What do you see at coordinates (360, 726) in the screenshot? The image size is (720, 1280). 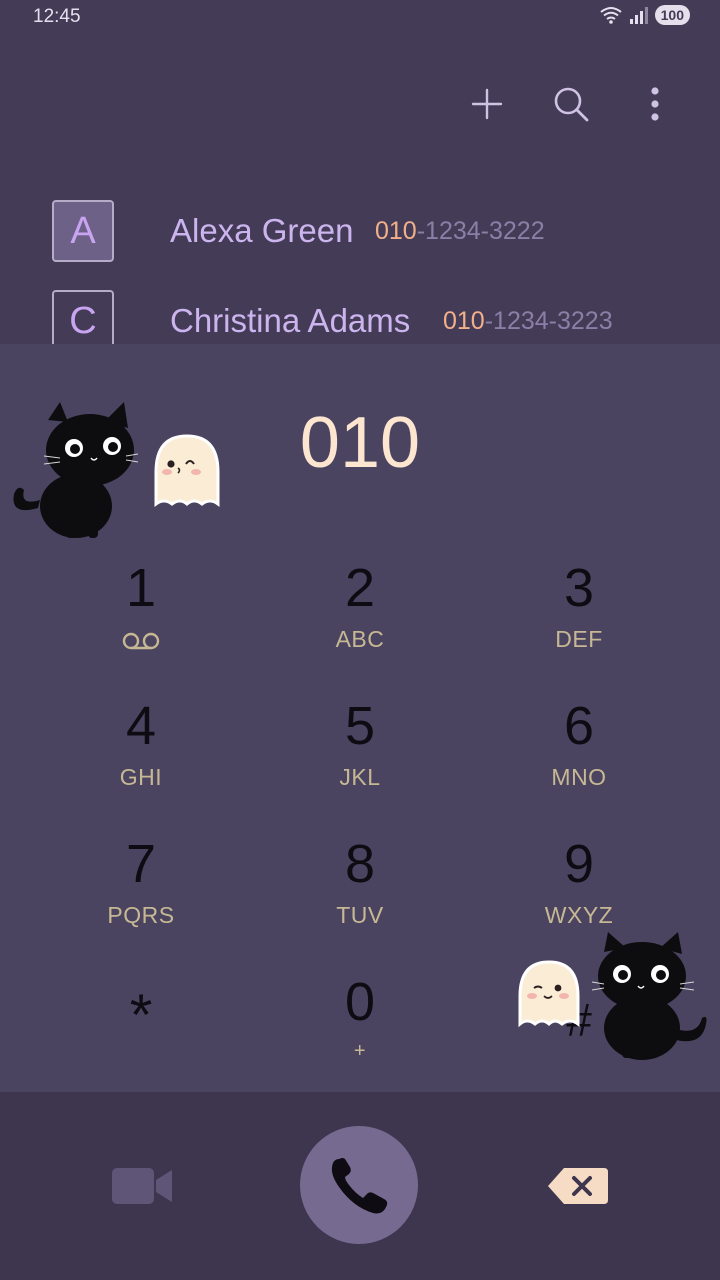 I see `key-digit: 5` at bounding box center [360, 726].